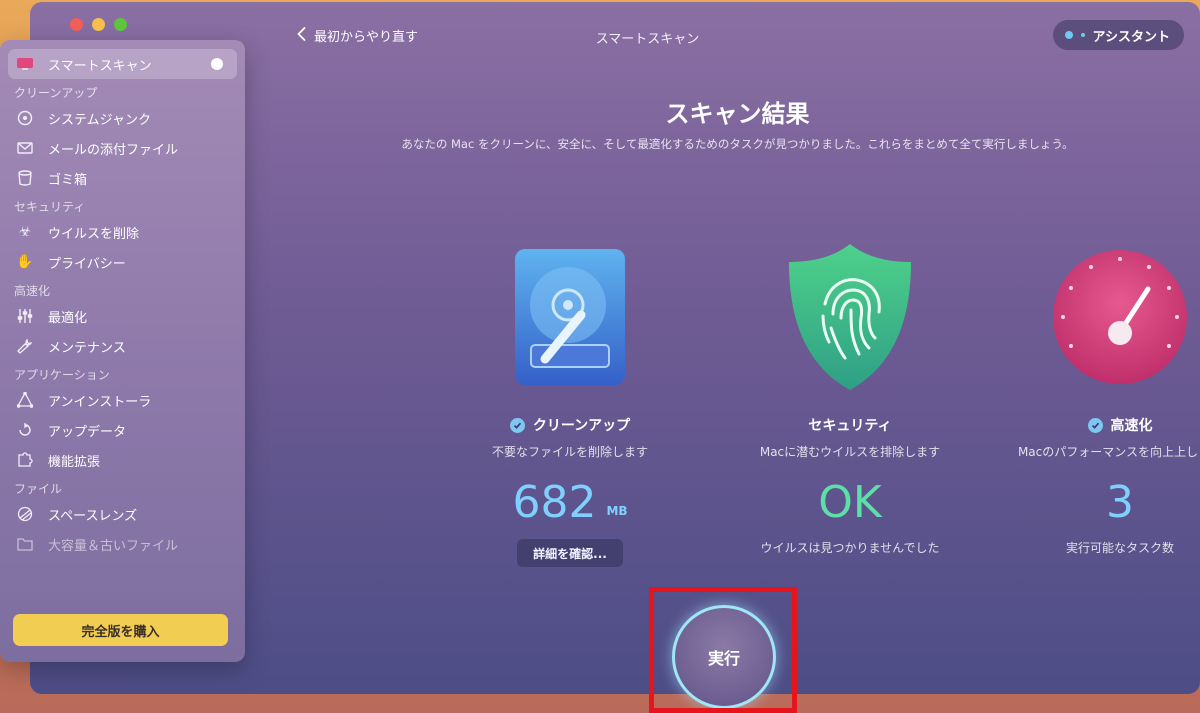  I want to click on sidebar-item-space-lens: スペースレンズ, so click(122, 514).